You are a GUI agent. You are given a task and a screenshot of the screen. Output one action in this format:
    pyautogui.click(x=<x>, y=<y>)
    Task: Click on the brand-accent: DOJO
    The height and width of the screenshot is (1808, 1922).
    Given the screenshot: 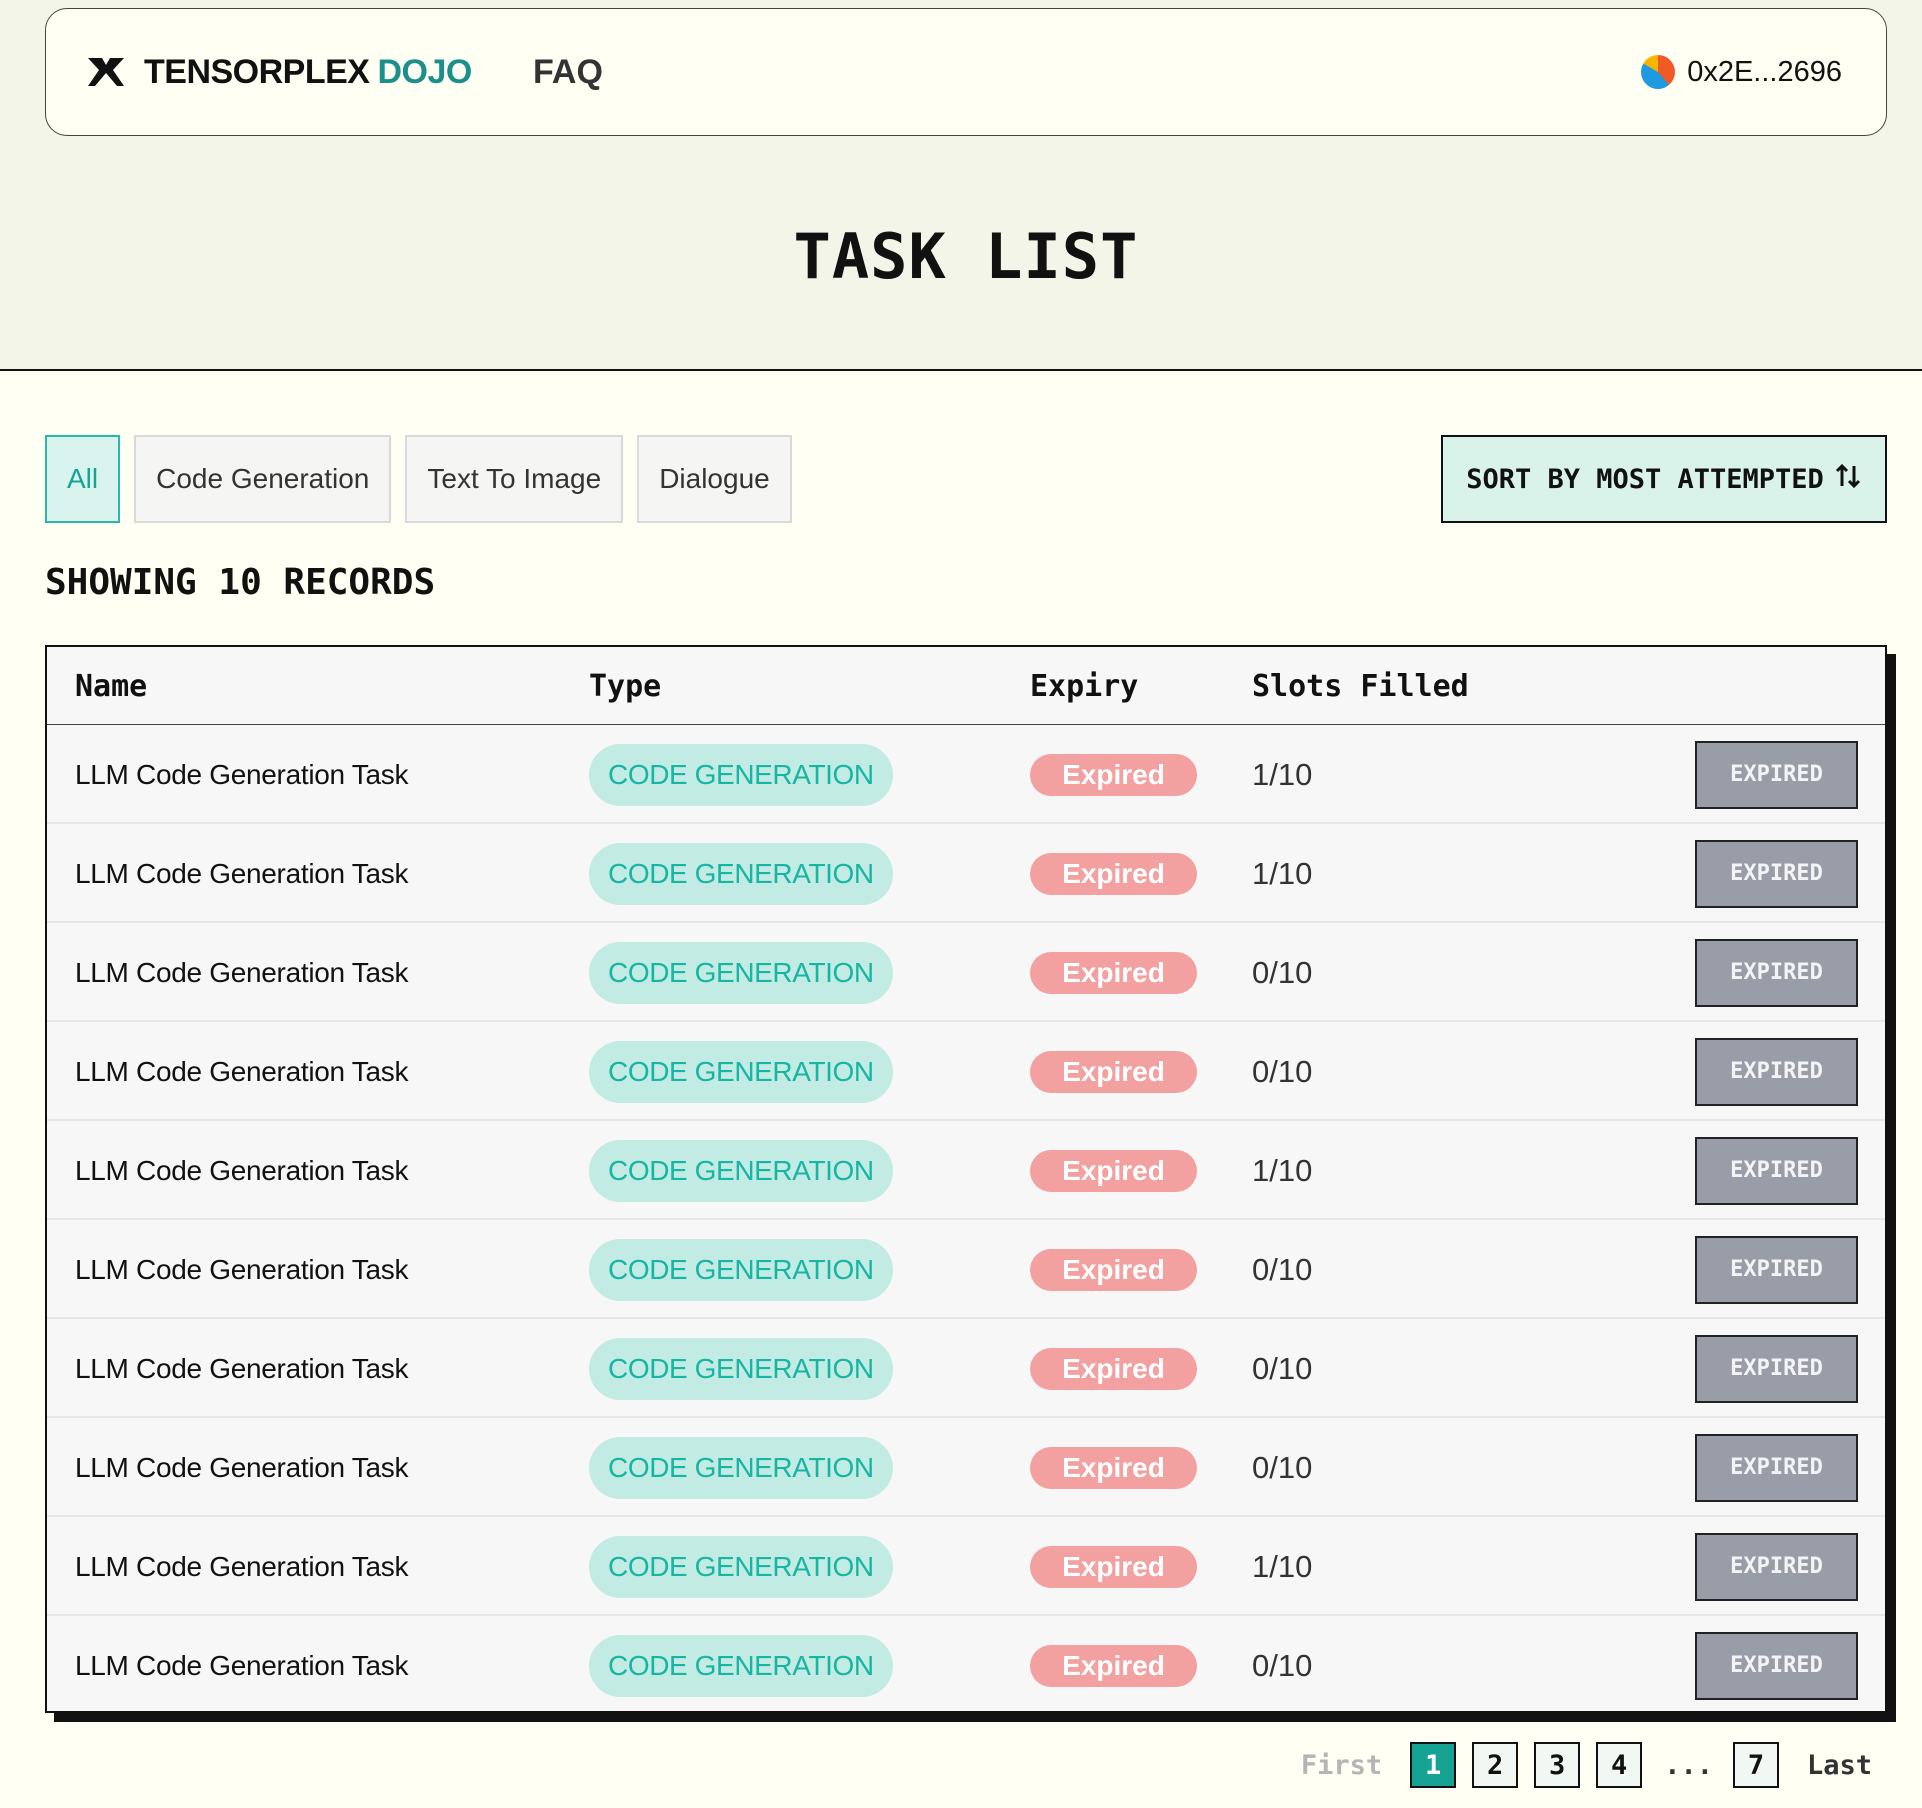 What is the action you would take?
    pyautogui.click(x=424, y=71)
    